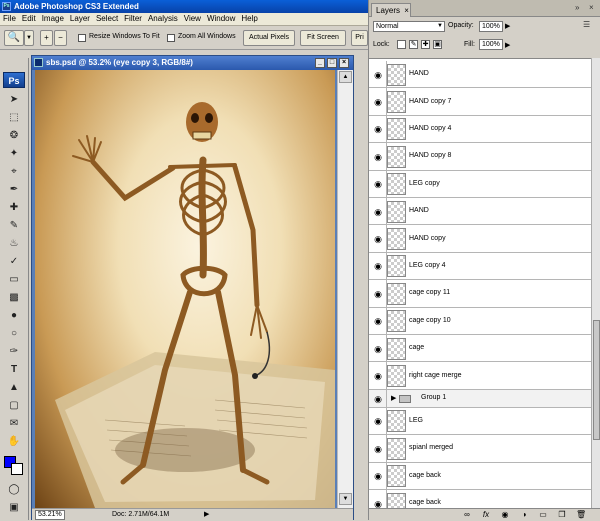 This screenshot has width=600, height=521. Describe the element at coordinates (480, 449) in the screenshot. I see `layer-row: ◉ spianl merged` at that location.